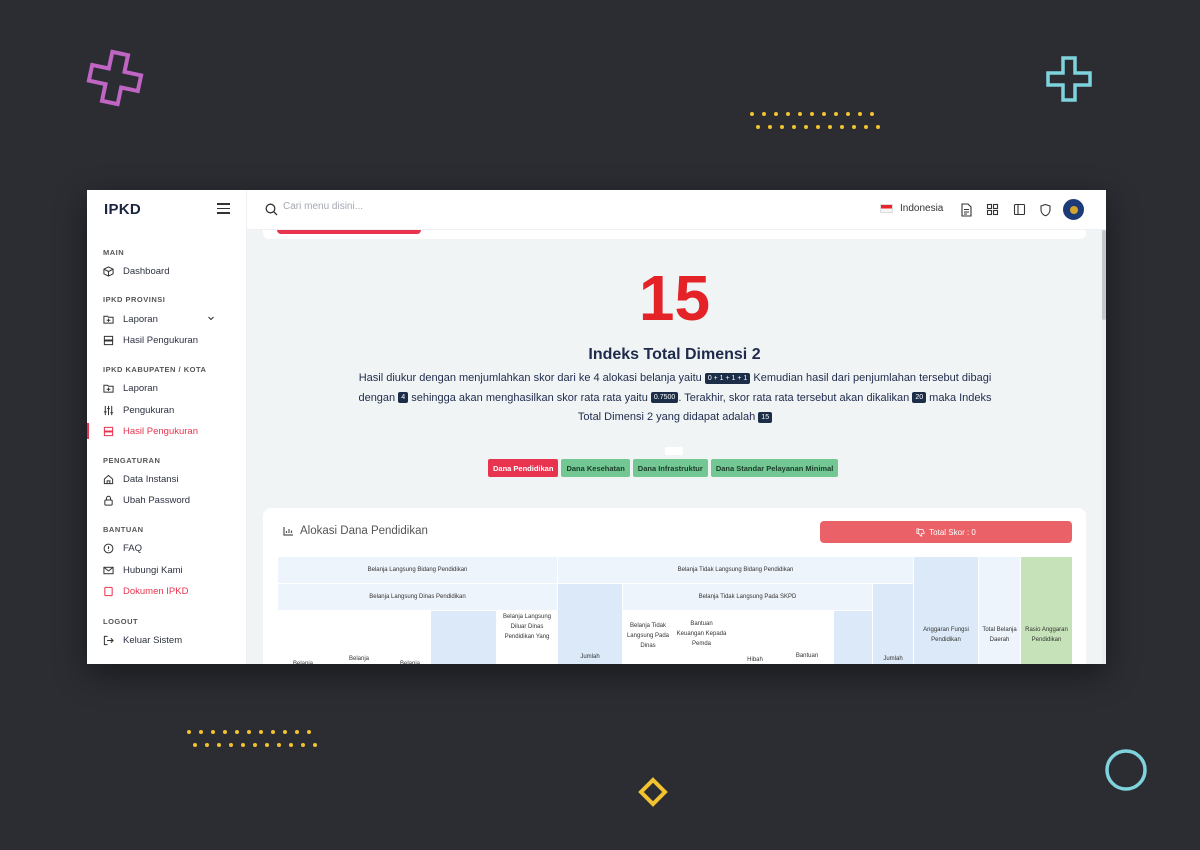  I want to click on sidebar-item-laporan-provinsi: Laporan, so click(167, 319).